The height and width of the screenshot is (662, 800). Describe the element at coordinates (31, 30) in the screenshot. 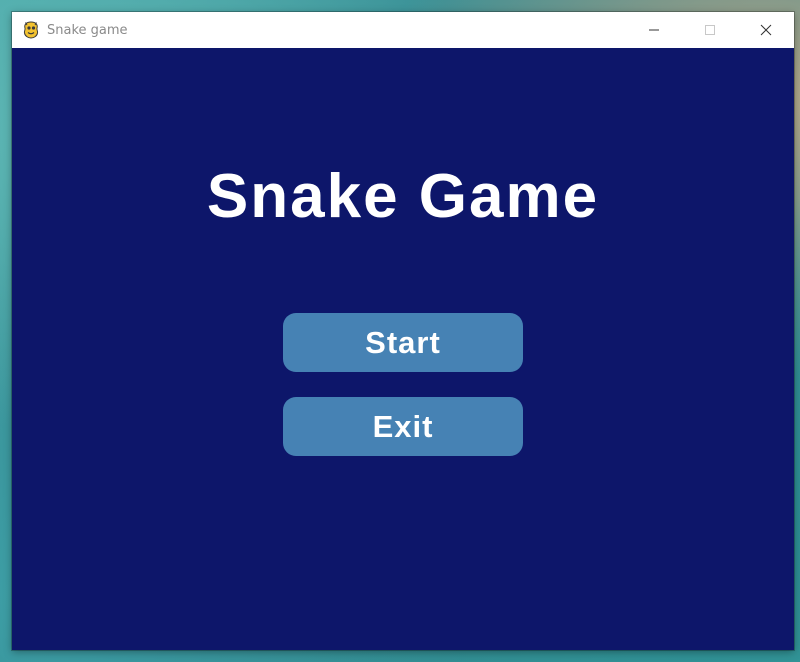

I see `pygame-snake-icon` at that location.